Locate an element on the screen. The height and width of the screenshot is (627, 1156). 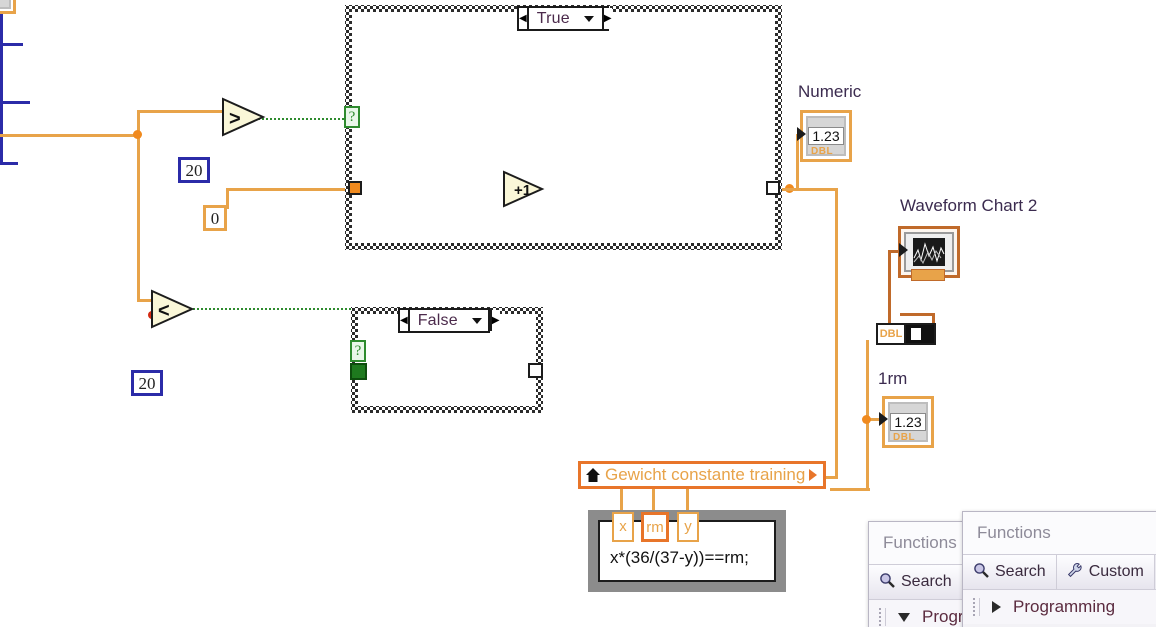
functions-palette-front-toolbar: Search Custom is located at coordinates (1059, 572).